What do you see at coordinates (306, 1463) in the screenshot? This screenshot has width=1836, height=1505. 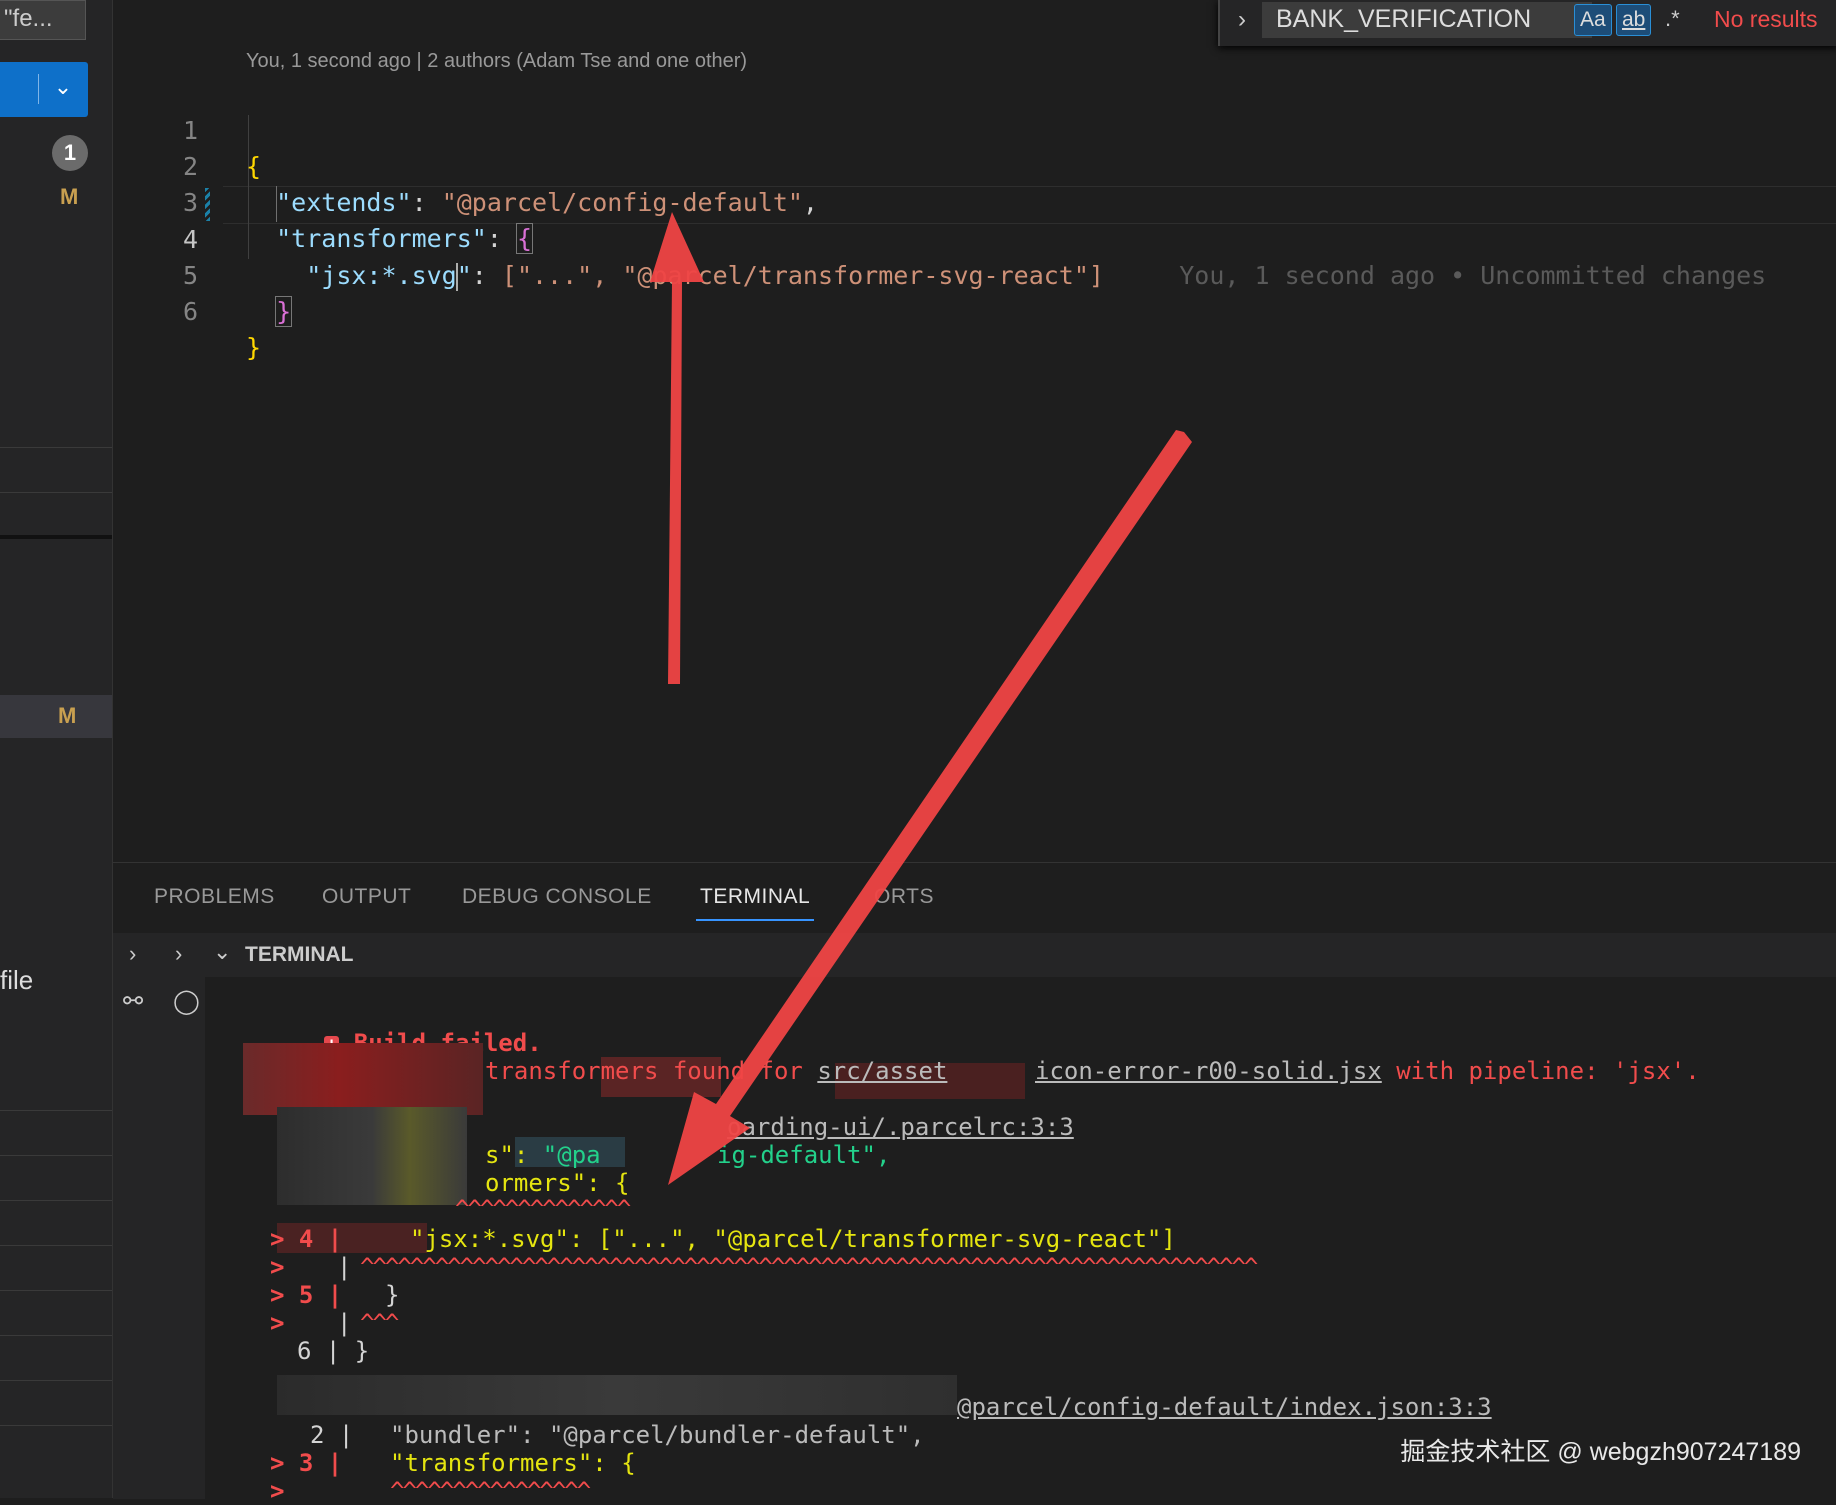 I see `terminal-marker: > 3 |` at bounding box center [306, 1463].